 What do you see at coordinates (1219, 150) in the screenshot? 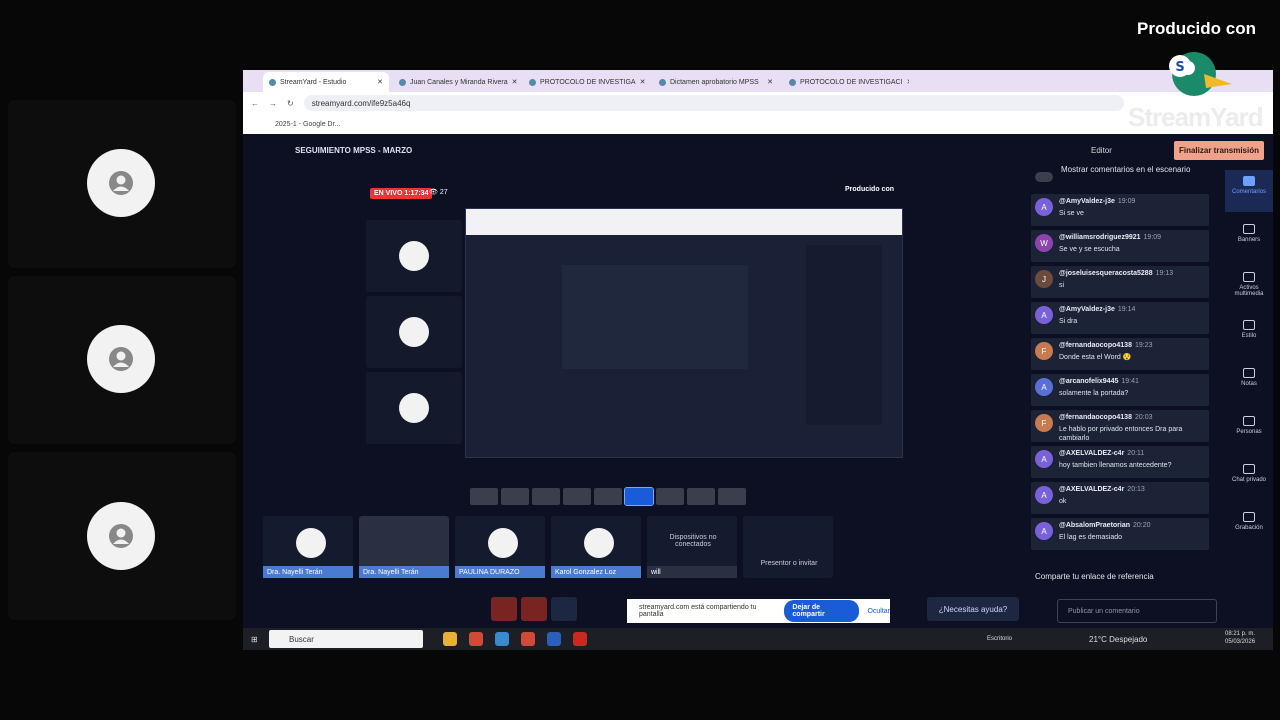
I see `end-broadcast-button: Finalizar transmisión` at bounding box center [1219, 150].